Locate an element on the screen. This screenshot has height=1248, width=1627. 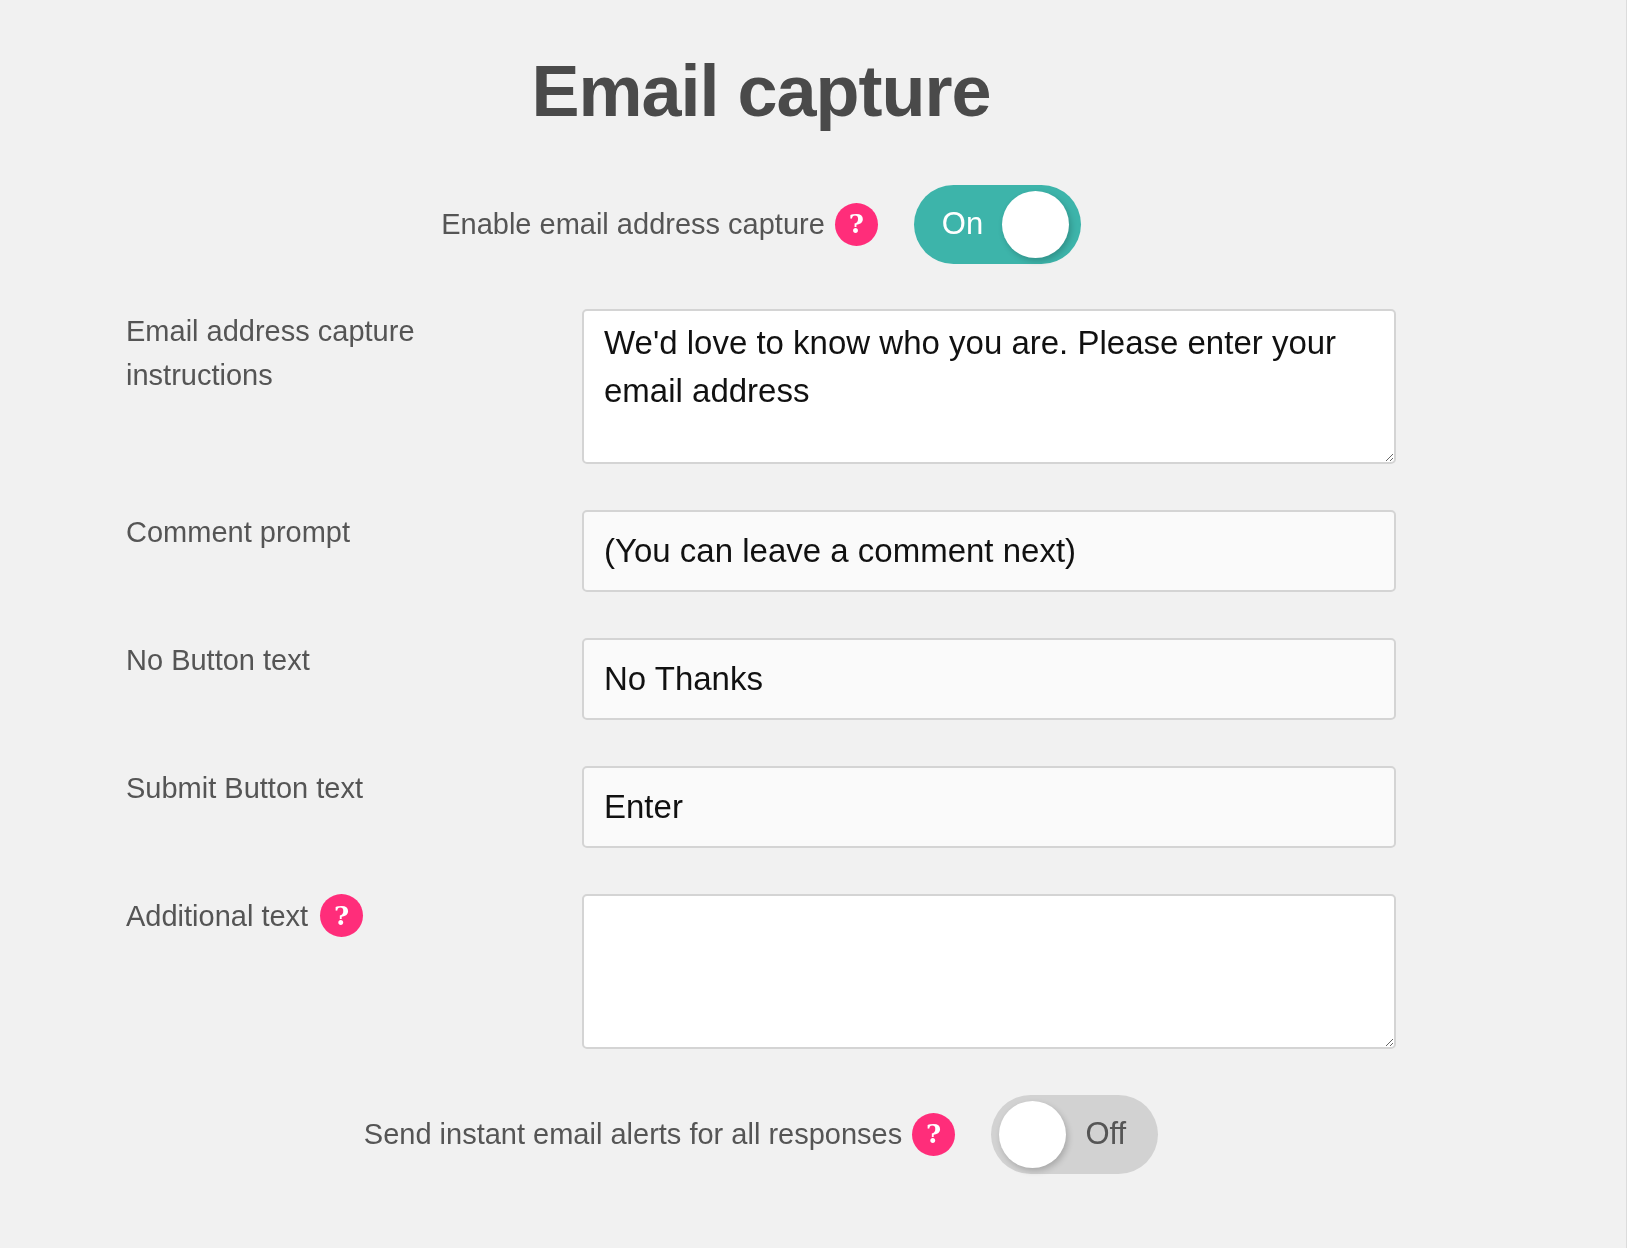
text-field: (You can leave a comment next) is located at coordinates (989, 551).